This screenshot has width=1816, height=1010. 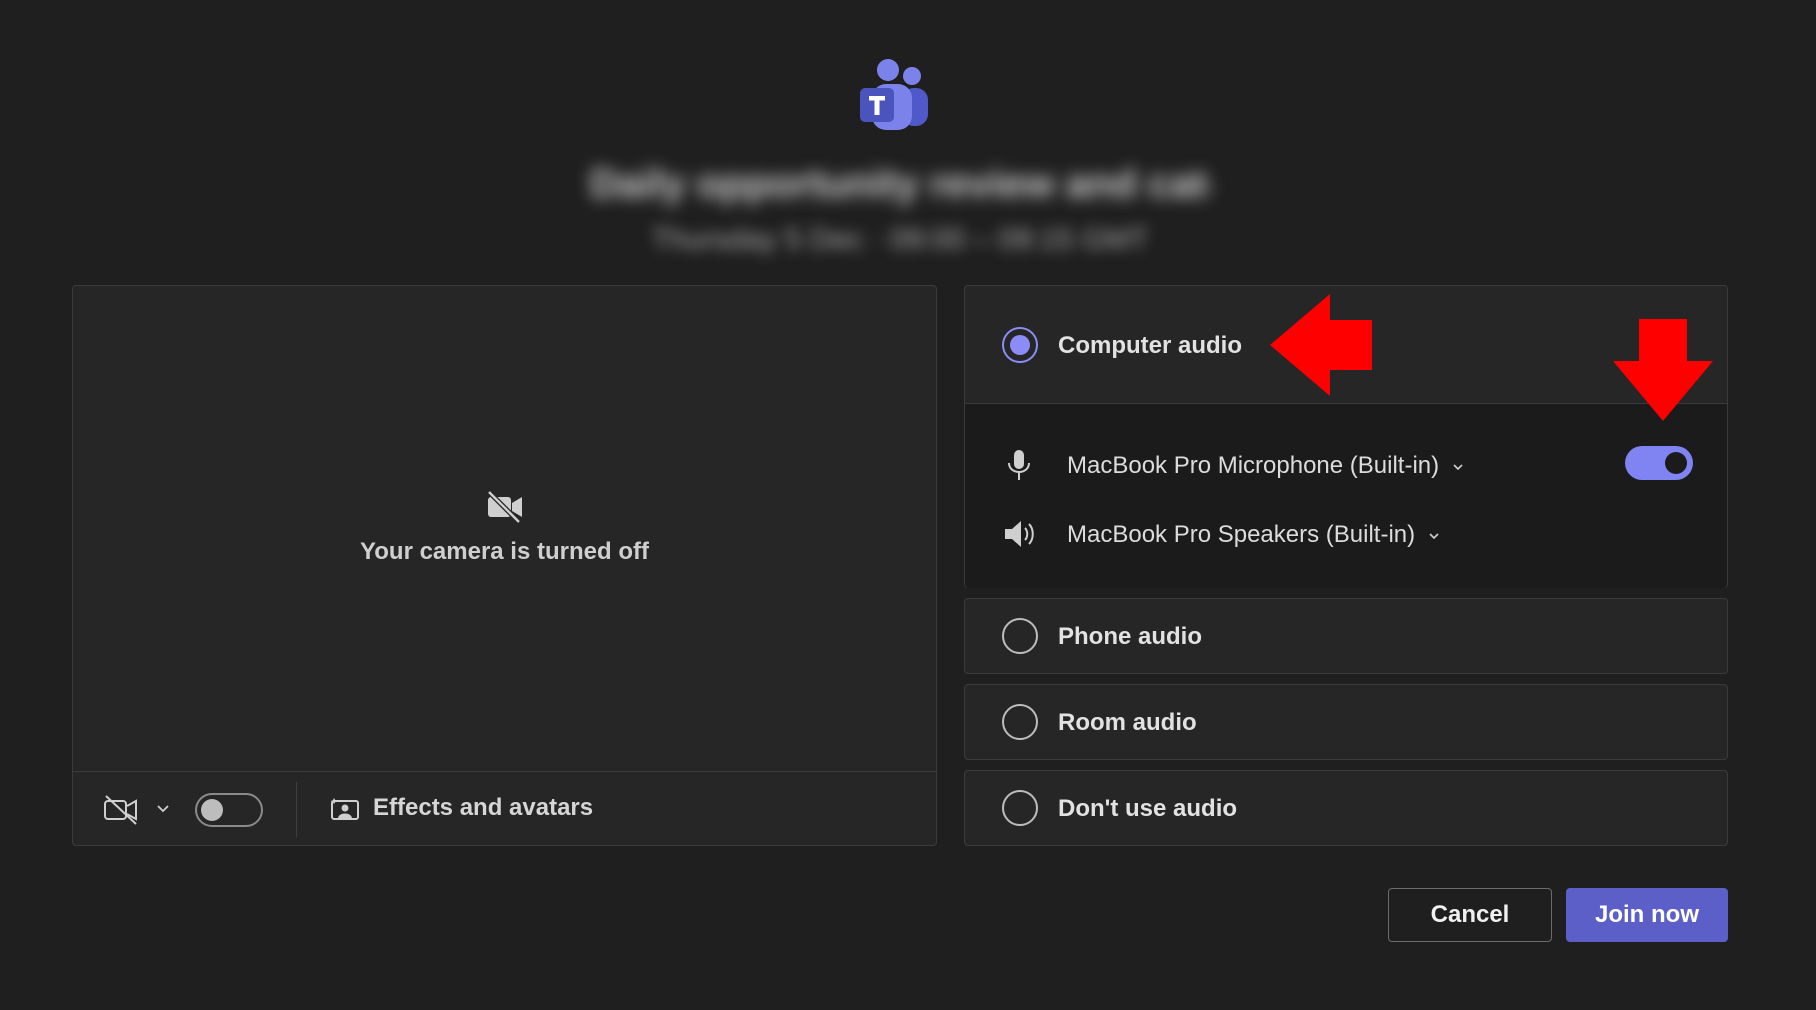 I want to click on computer-audio-label: Computer audio, so click(x=1150, y=345).